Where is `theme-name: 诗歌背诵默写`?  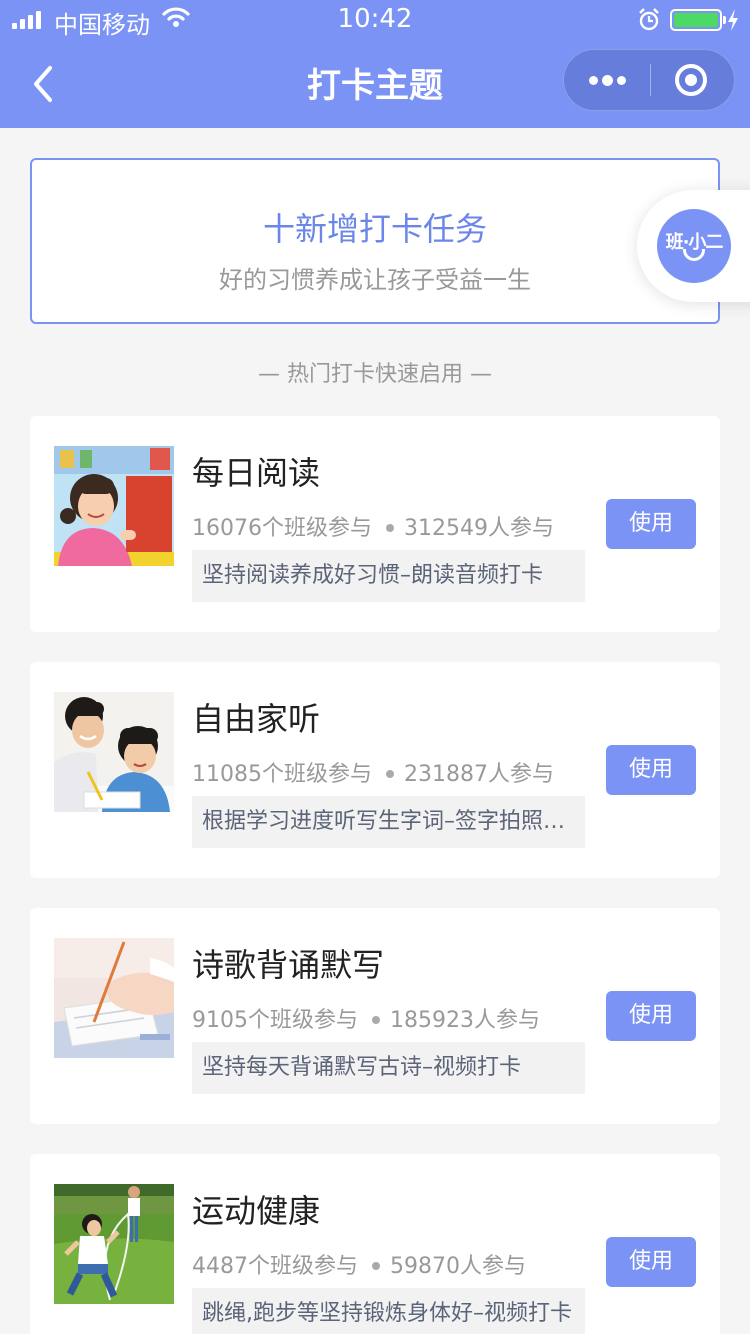 theme-name: 诗歌背诵默写 is located at coordinates (288, 965).